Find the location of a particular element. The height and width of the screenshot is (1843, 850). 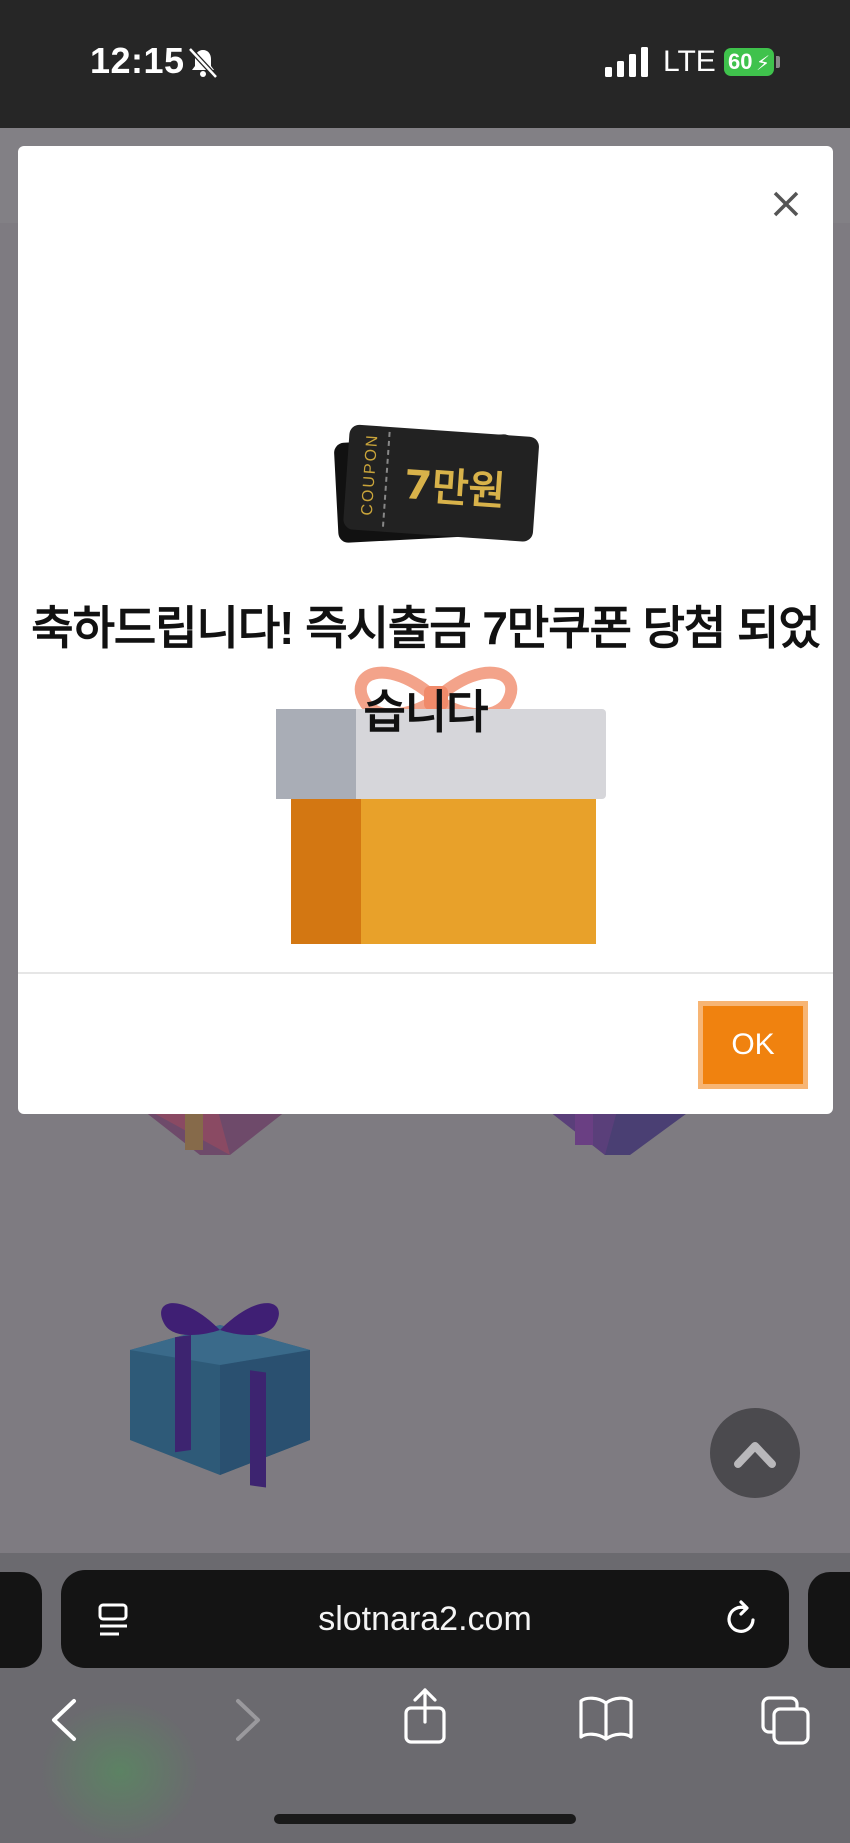

previous-tab-peek is located at coordinates (21, 1620).